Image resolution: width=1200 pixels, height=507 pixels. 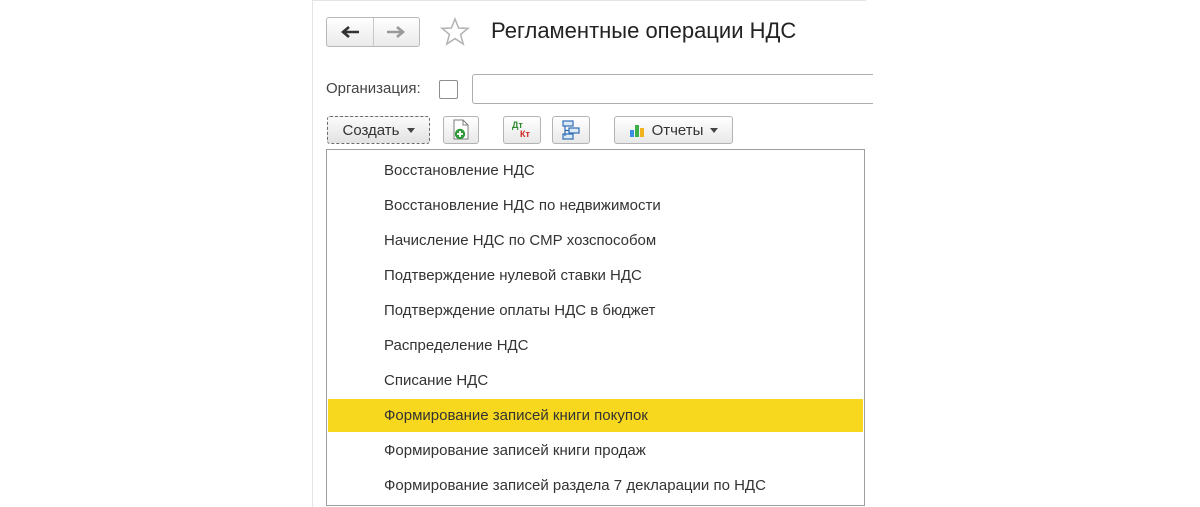 I want to click on structure-button, so click(x=571, y=130).